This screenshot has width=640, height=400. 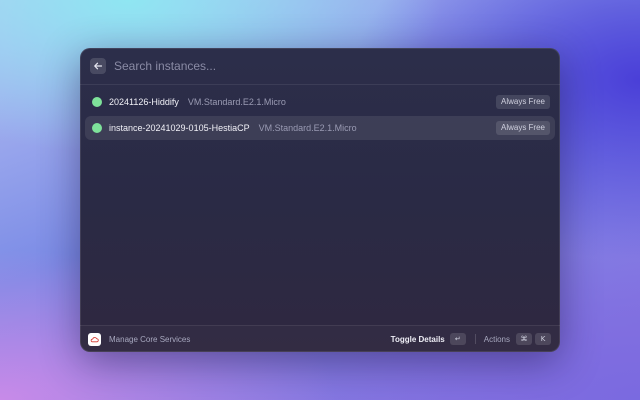 I want to click on instance-name: 20241126-Hiddify, so click(x=144, y=102).